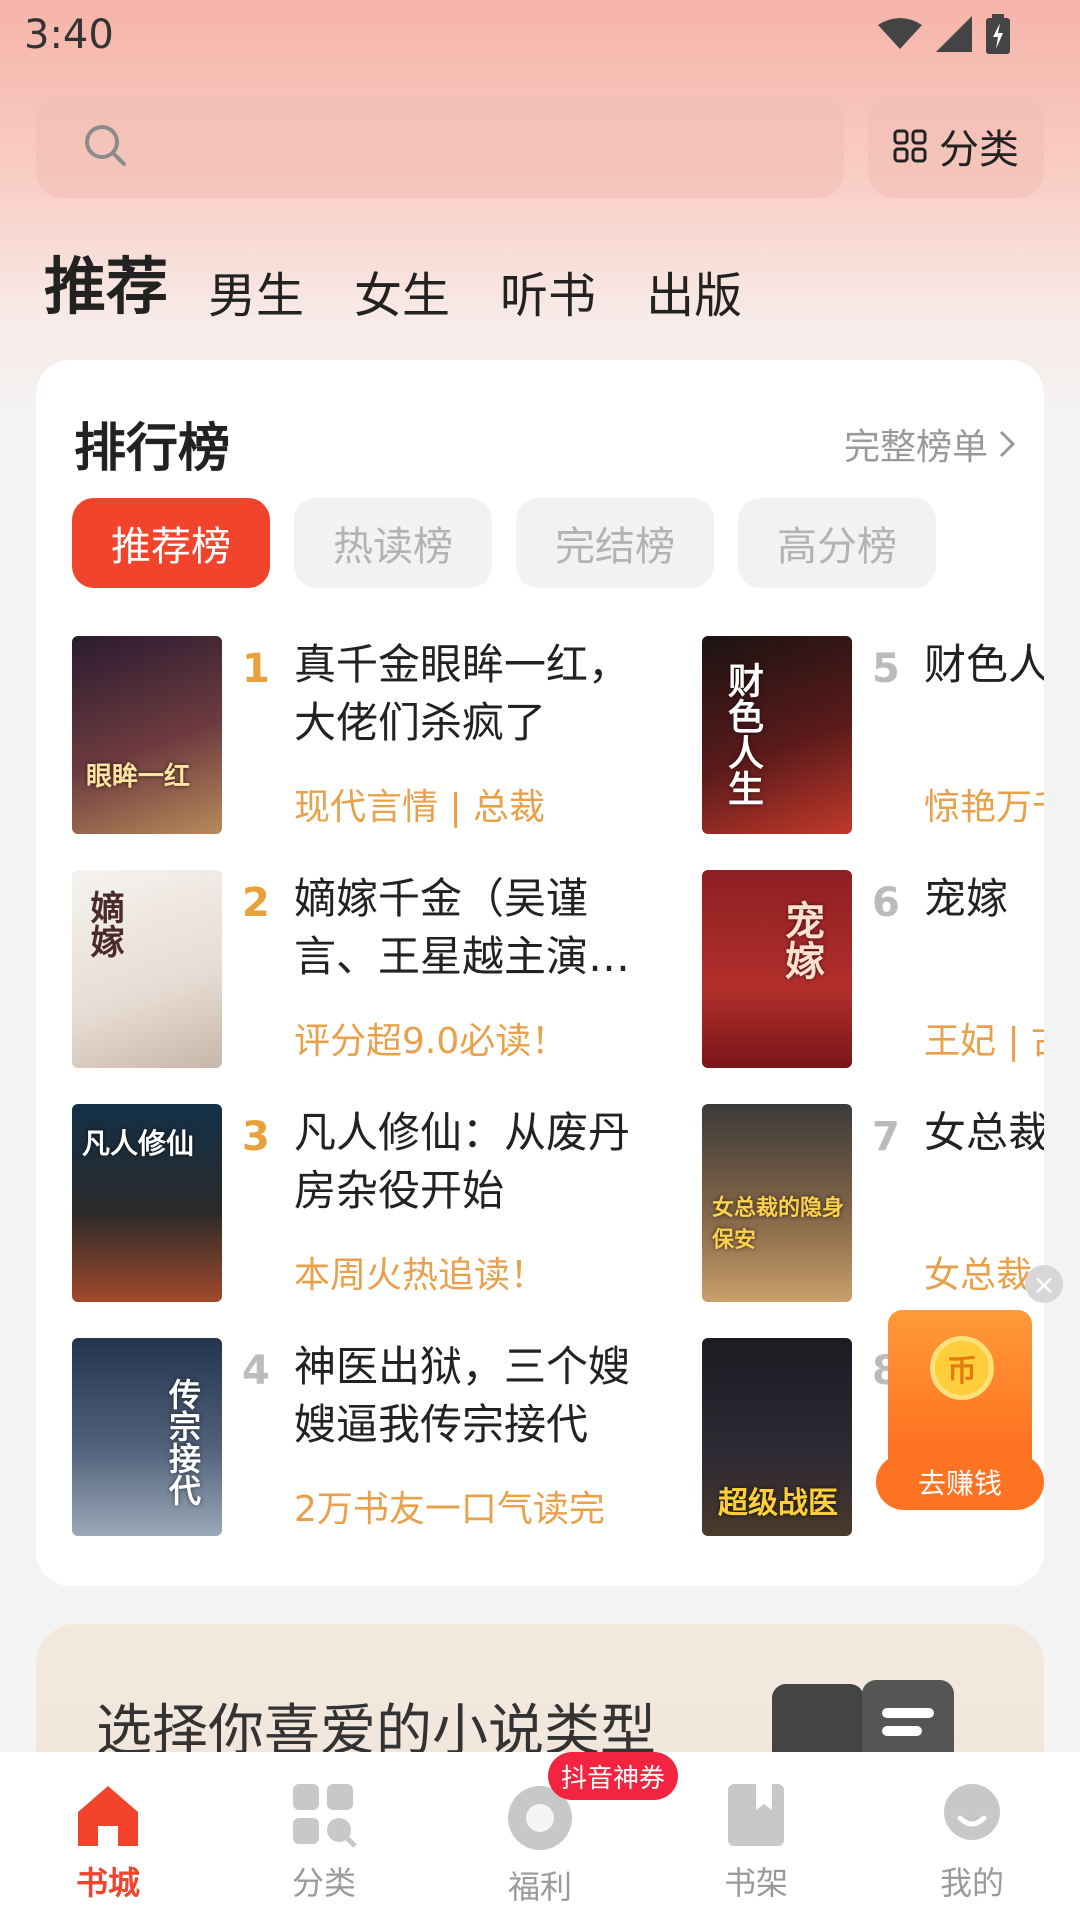 The height and width of the screenshot is (1920, 1080). Describe the element at coordinates (966, 898) in the screenshot. I see `book-title: 宠嫁` at that location.